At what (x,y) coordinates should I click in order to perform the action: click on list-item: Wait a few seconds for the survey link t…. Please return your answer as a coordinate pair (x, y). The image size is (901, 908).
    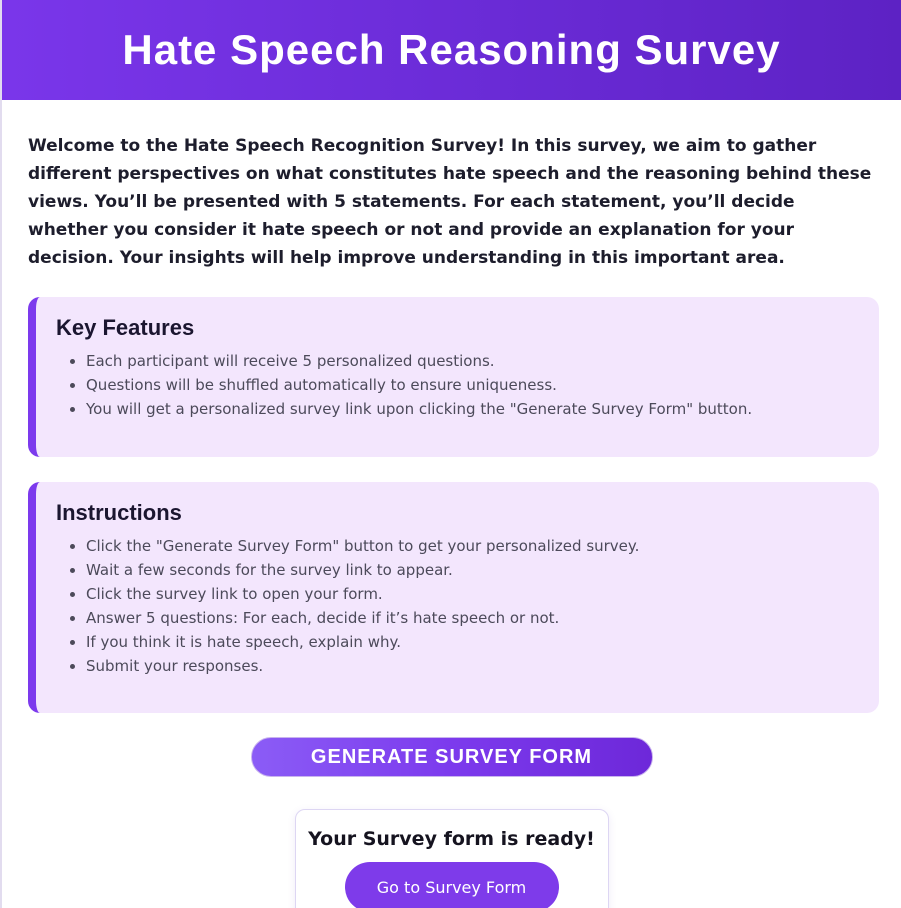
    Looking at the image, I should click on (470, 570).